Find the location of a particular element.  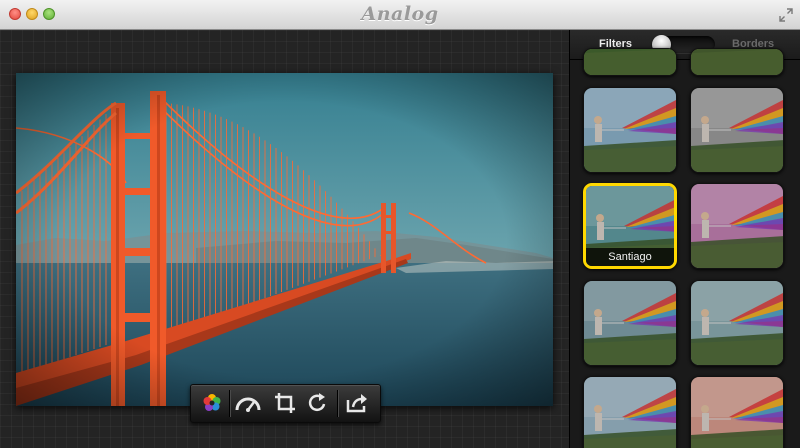

title-bar: Analog is located at coordinates (400, 15).